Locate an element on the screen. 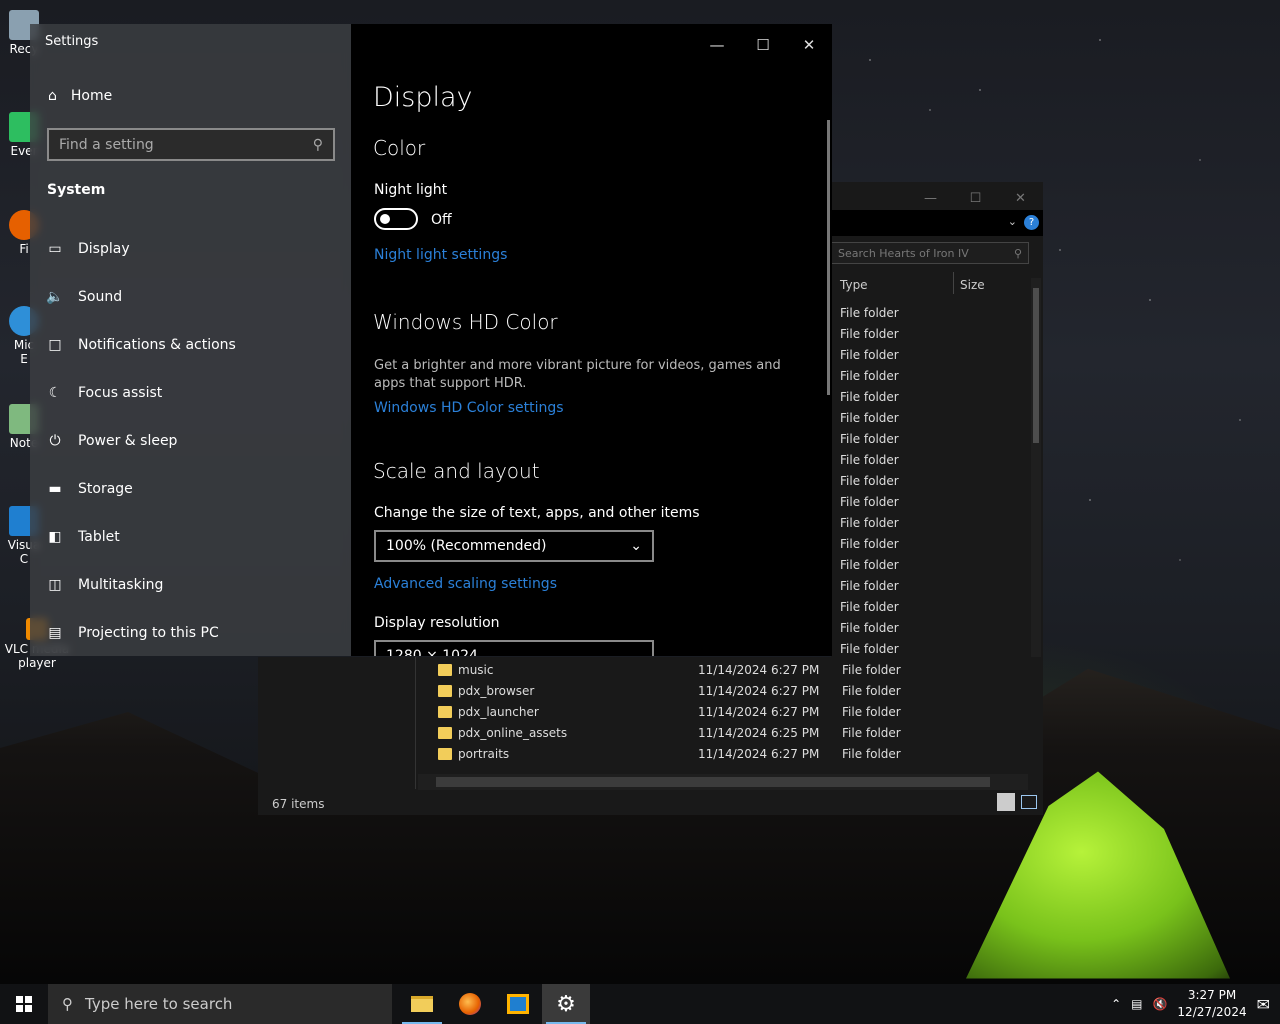 Image resolution: width=1280 pixels, height=1024 pixels. explorer-vscroll-thumb is located at coordinates (1036, 365).